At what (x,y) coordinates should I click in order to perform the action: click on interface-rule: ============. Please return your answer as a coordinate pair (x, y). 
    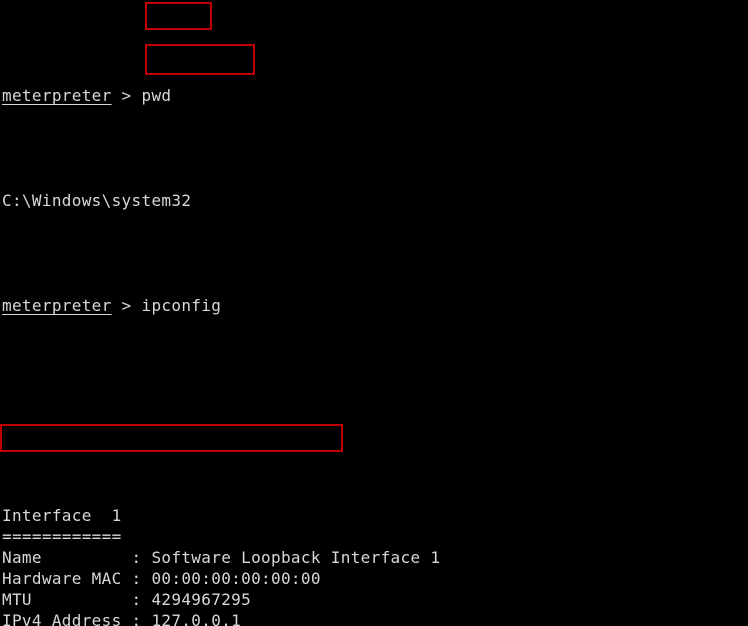
    Looking at the image, I should click on (62, 536).